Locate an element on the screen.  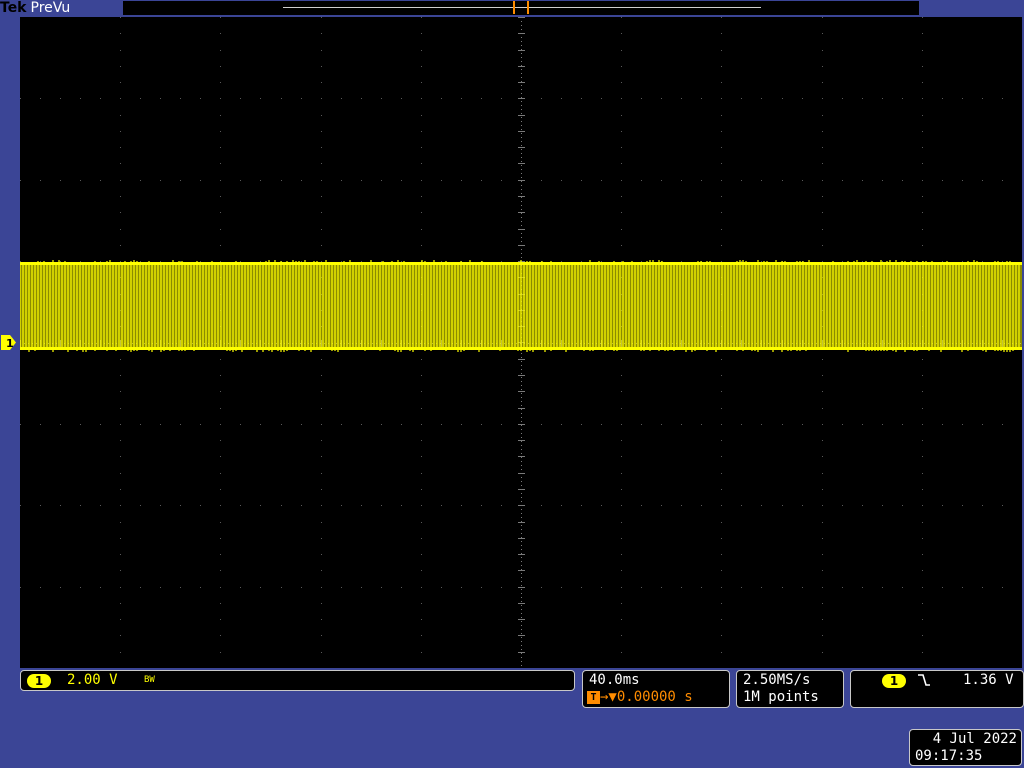
trigger-readout: 1 1.36 V is located at coordinates (937, 689).